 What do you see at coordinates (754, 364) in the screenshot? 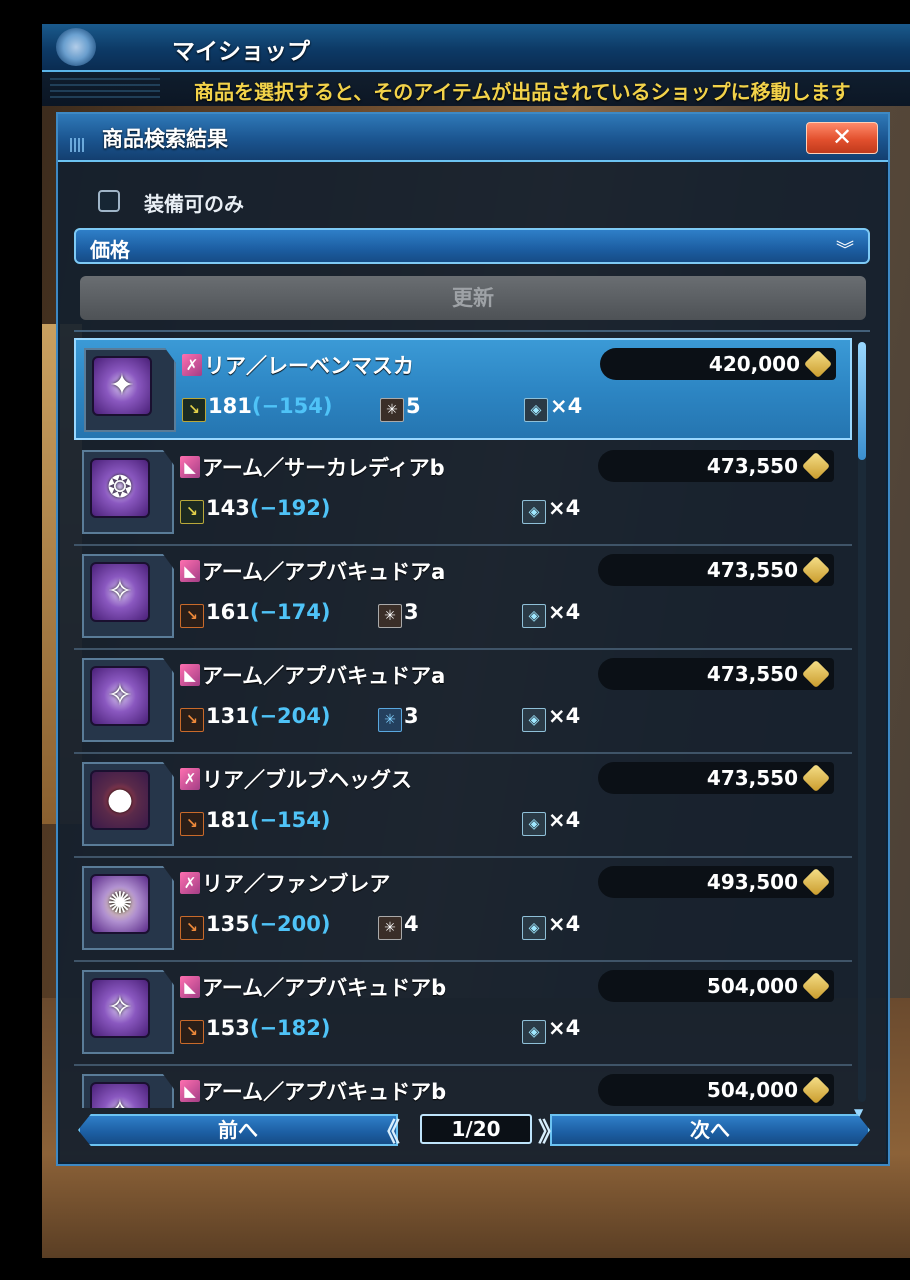
I see `item-price: 420,000` at bounding box center [754, 364].